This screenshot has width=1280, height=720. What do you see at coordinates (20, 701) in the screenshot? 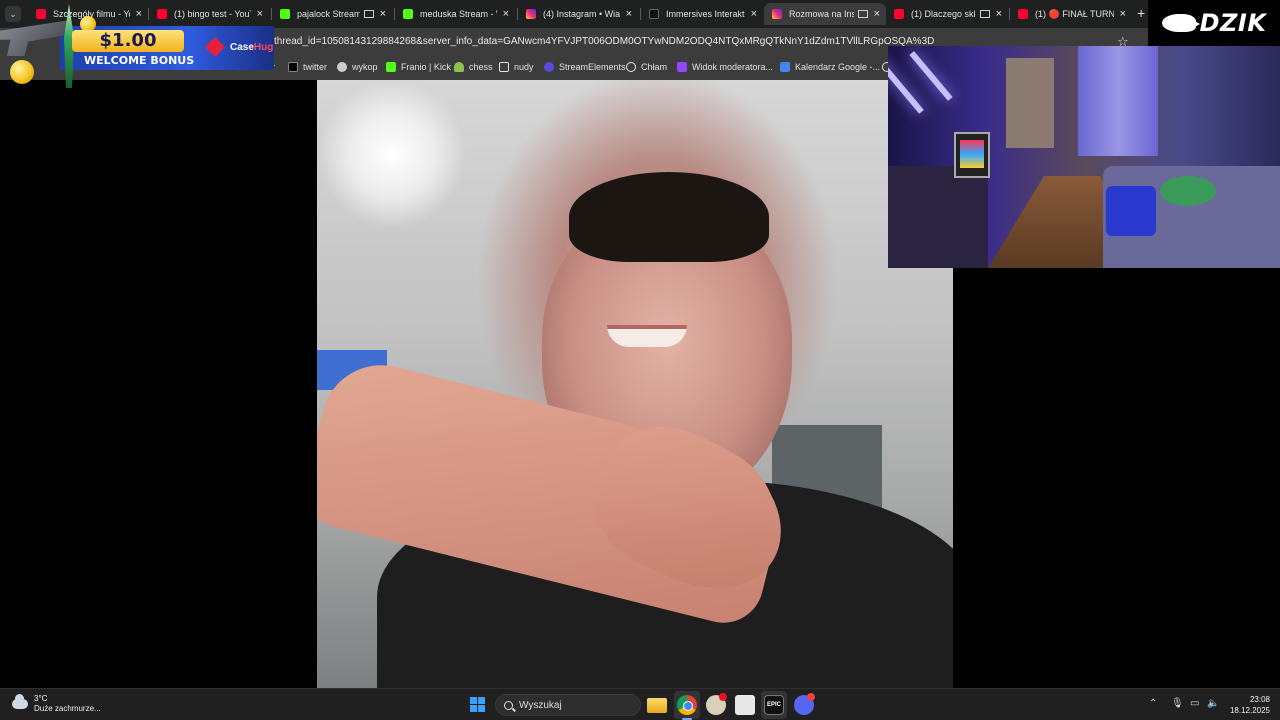
I see `cloud-icon` at bounding box center [20, 701].